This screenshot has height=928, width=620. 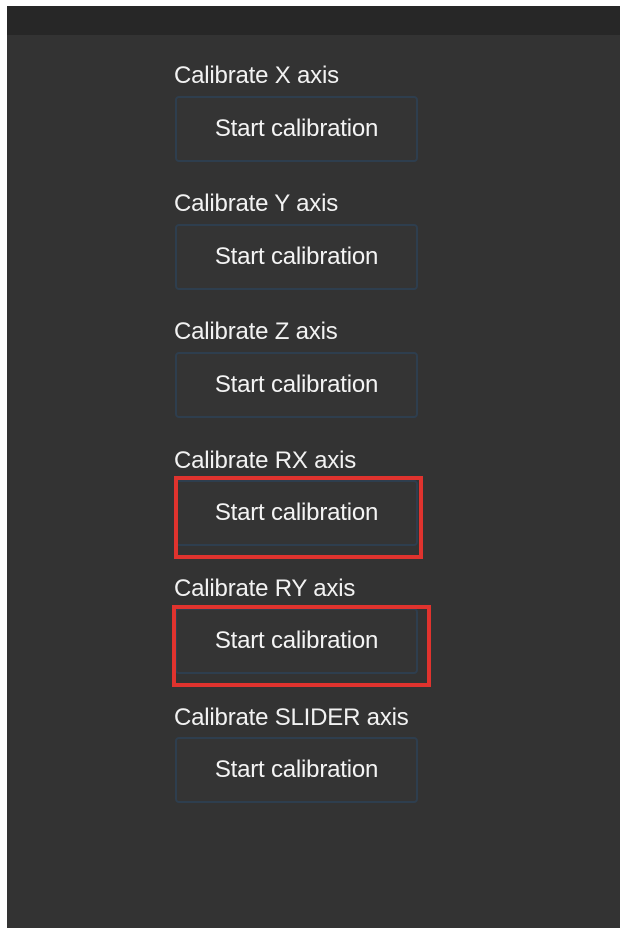 What do you see at coordinates (296, 385) in the screenshot?
I see `start-calibration-z-button: Start calibration` at bounding box center [296, 385].